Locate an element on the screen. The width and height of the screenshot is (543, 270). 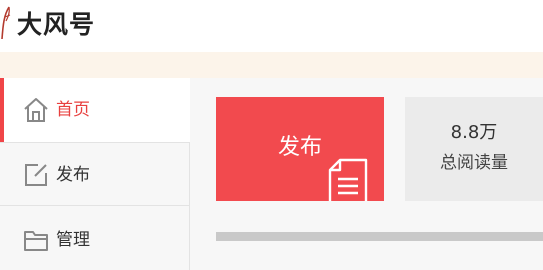
total-reads-value: 8.8万 is located at coordinates (474, 132).